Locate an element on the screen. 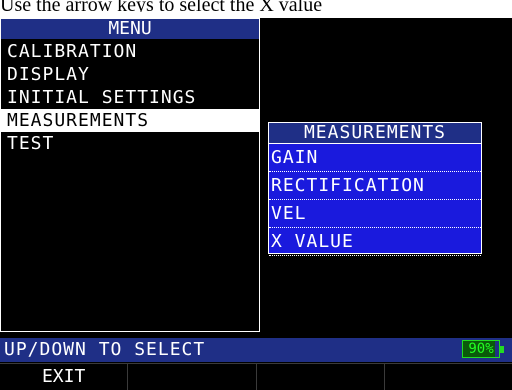 The width and height of the screenshot is (512, 390). submenu-title: MEASUREMENTS is located at coordinates (375, 133).